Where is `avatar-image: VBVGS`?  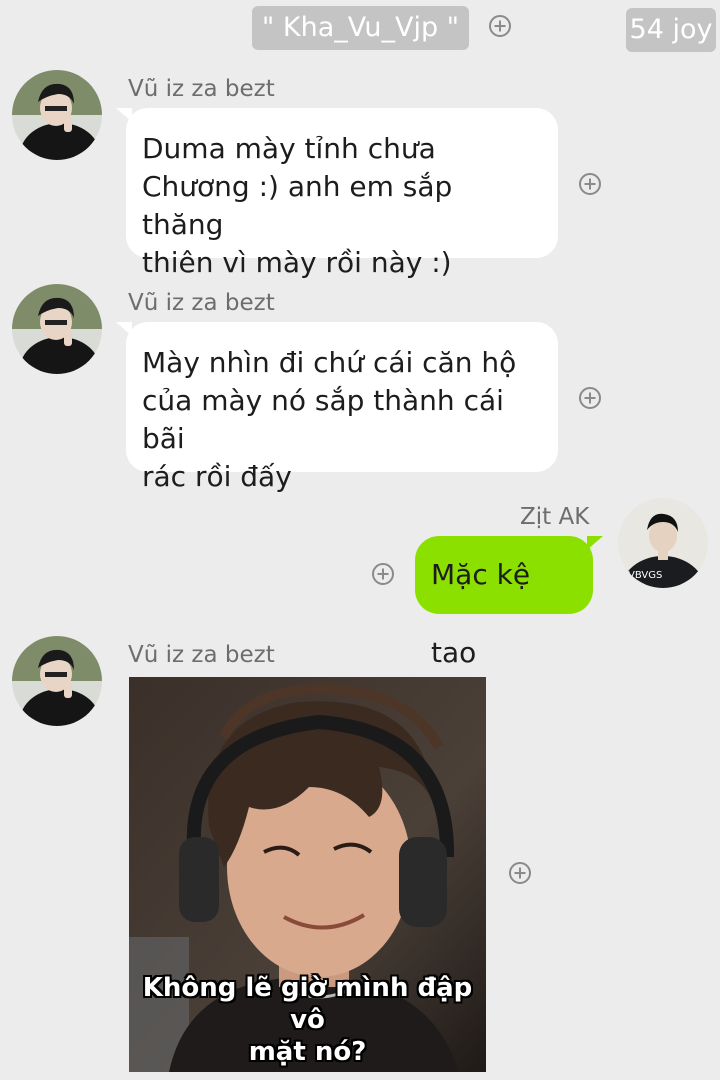 avatar-image: VBVGS is located at coordinates (663, 543).